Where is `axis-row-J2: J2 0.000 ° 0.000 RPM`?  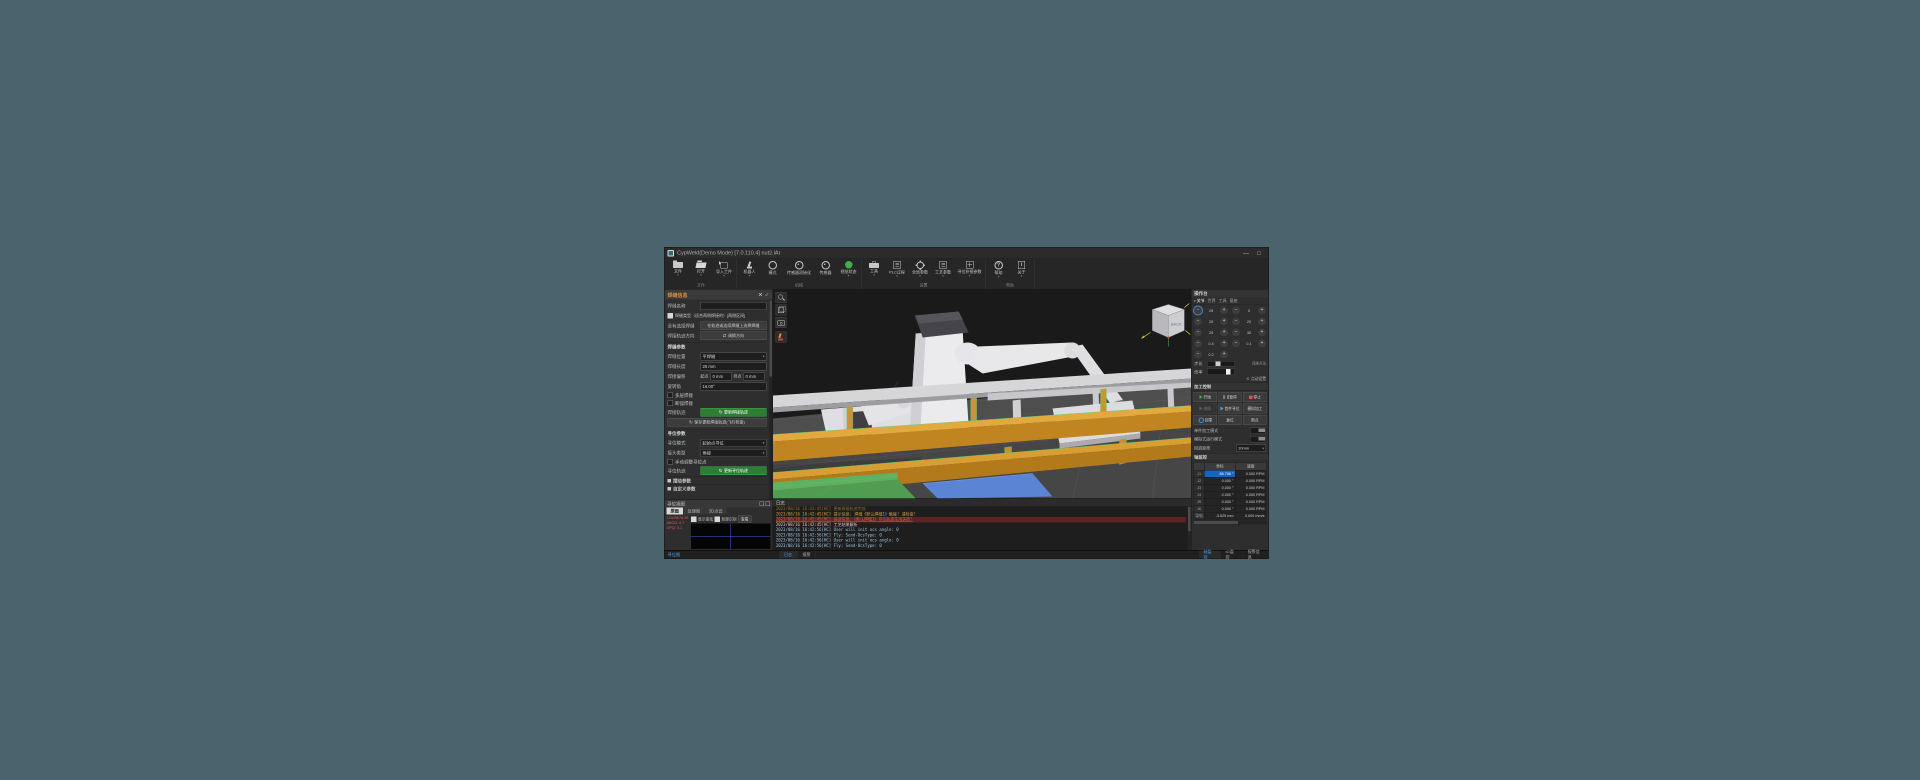 axis-row-J2: J2 0.000 ° 0.000 RPM is located at coordinates (1230, 481).